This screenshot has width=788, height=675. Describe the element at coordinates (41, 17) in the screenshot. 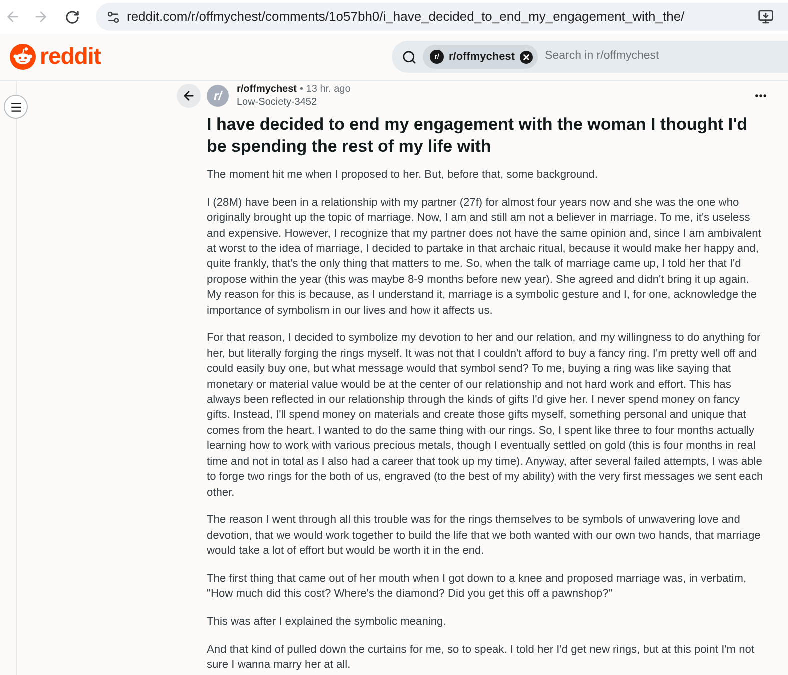

I see `arrow-right-icon` at that location.